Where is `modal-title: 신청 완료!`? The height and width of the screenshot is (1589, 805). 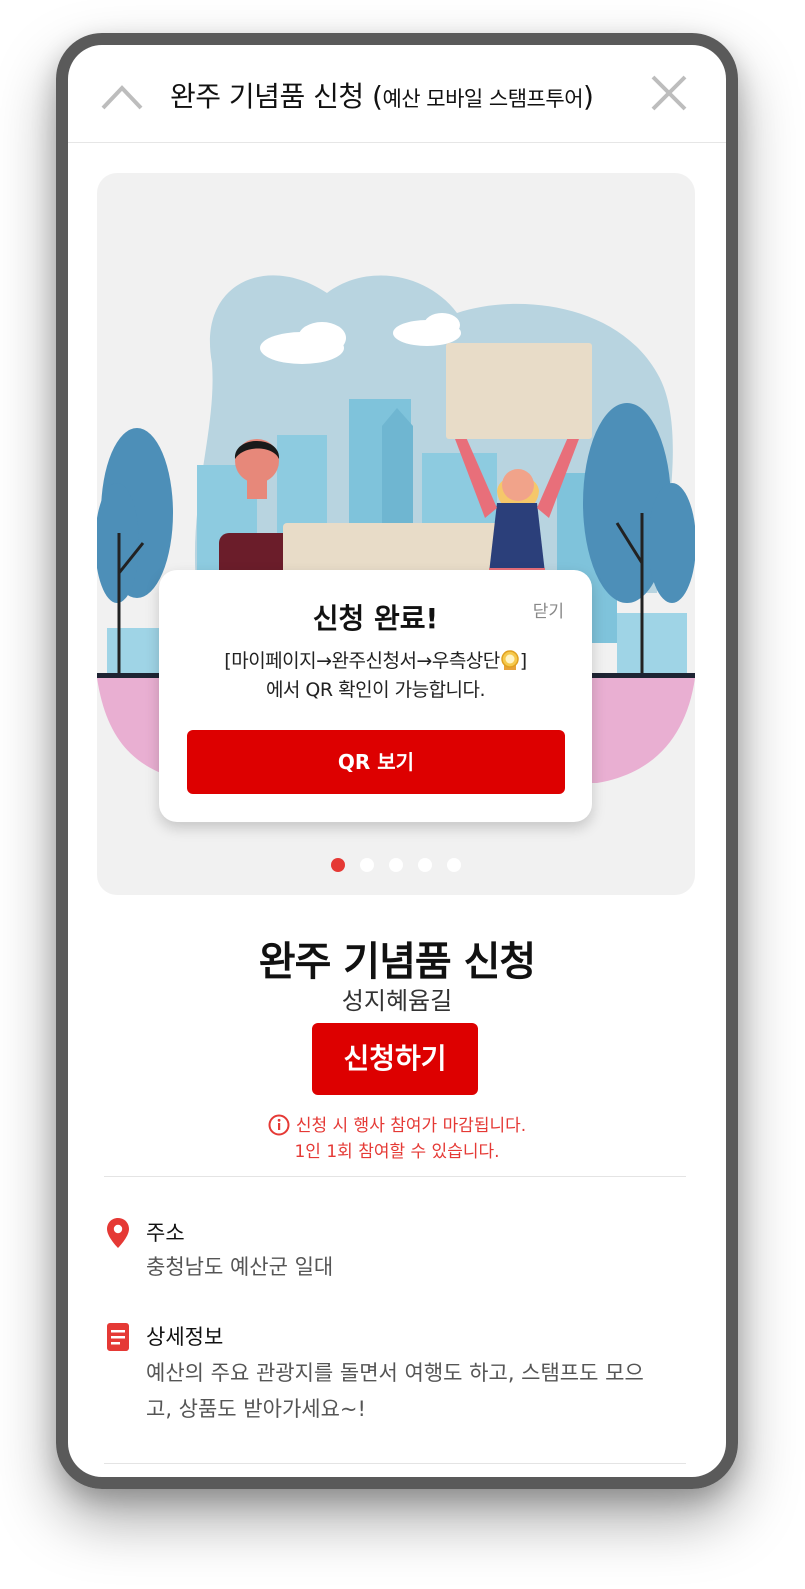 modal-title: 신청 완료! is located at coordinates (375, 618).